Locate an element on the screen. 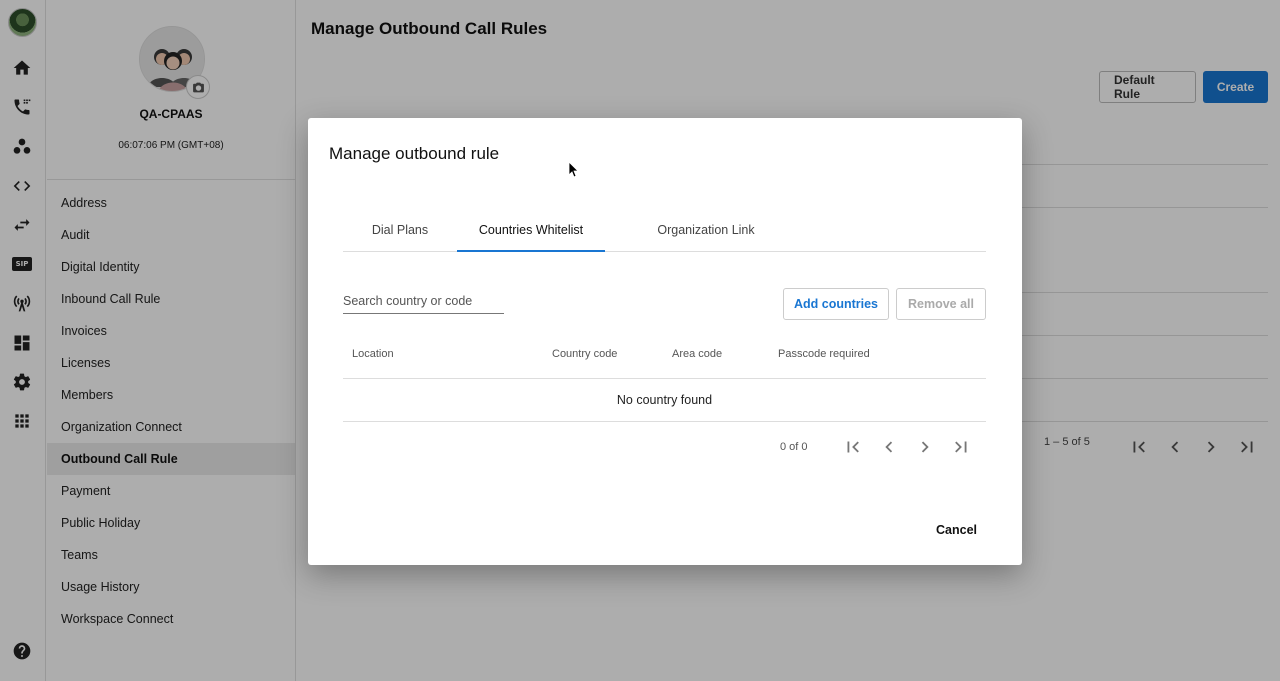 This screenshot has width=1280, height=681. column-area-code: Area code is located at coordinates (697, 354).